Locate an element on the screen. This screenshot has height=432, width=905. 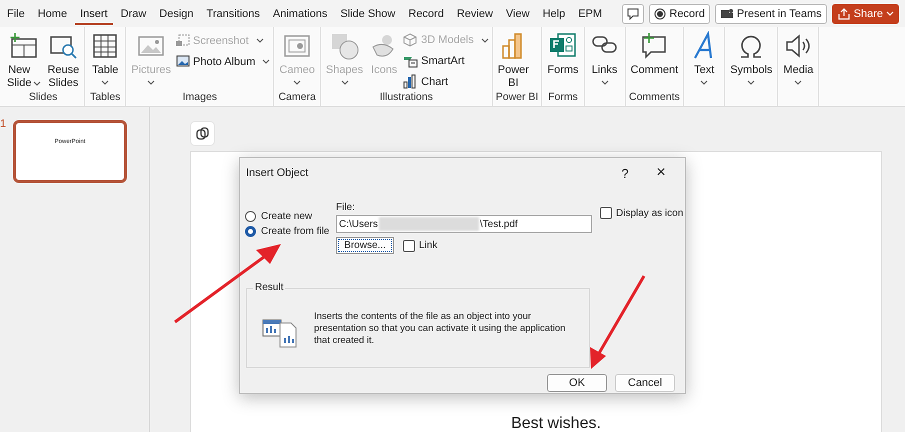
ribbon-button: Text is located at coordinates (704, 60).